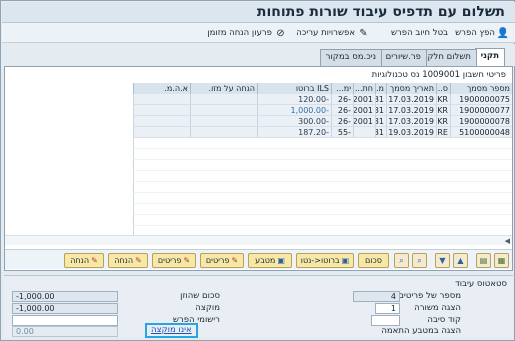  I want to click on items-count-label: מספר של פריטים, so click(429, 296).